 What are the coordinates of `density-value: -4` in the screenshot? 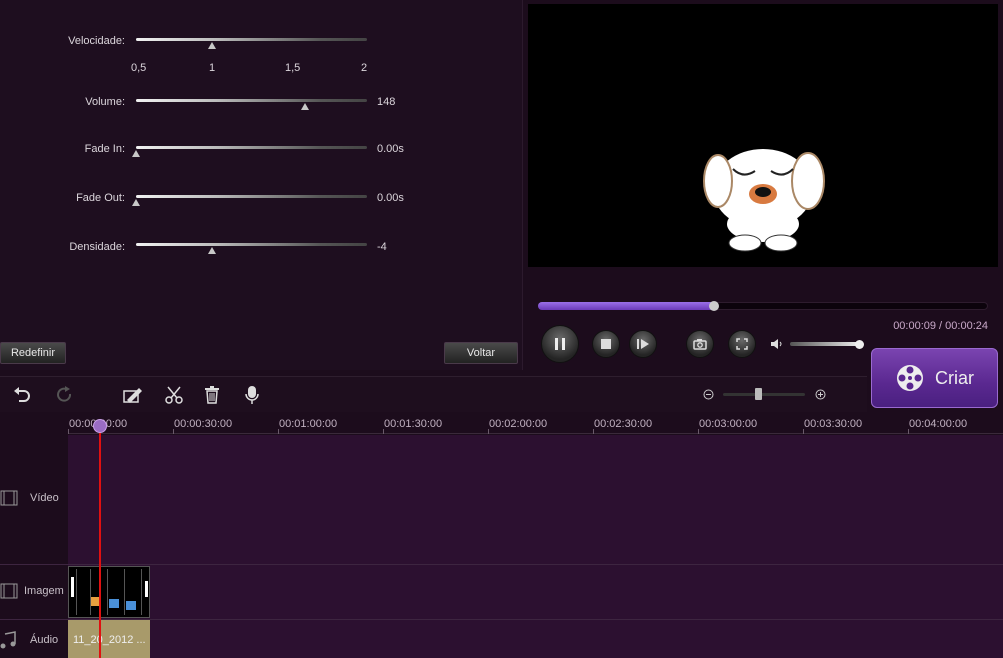 It's located at (382, 247).